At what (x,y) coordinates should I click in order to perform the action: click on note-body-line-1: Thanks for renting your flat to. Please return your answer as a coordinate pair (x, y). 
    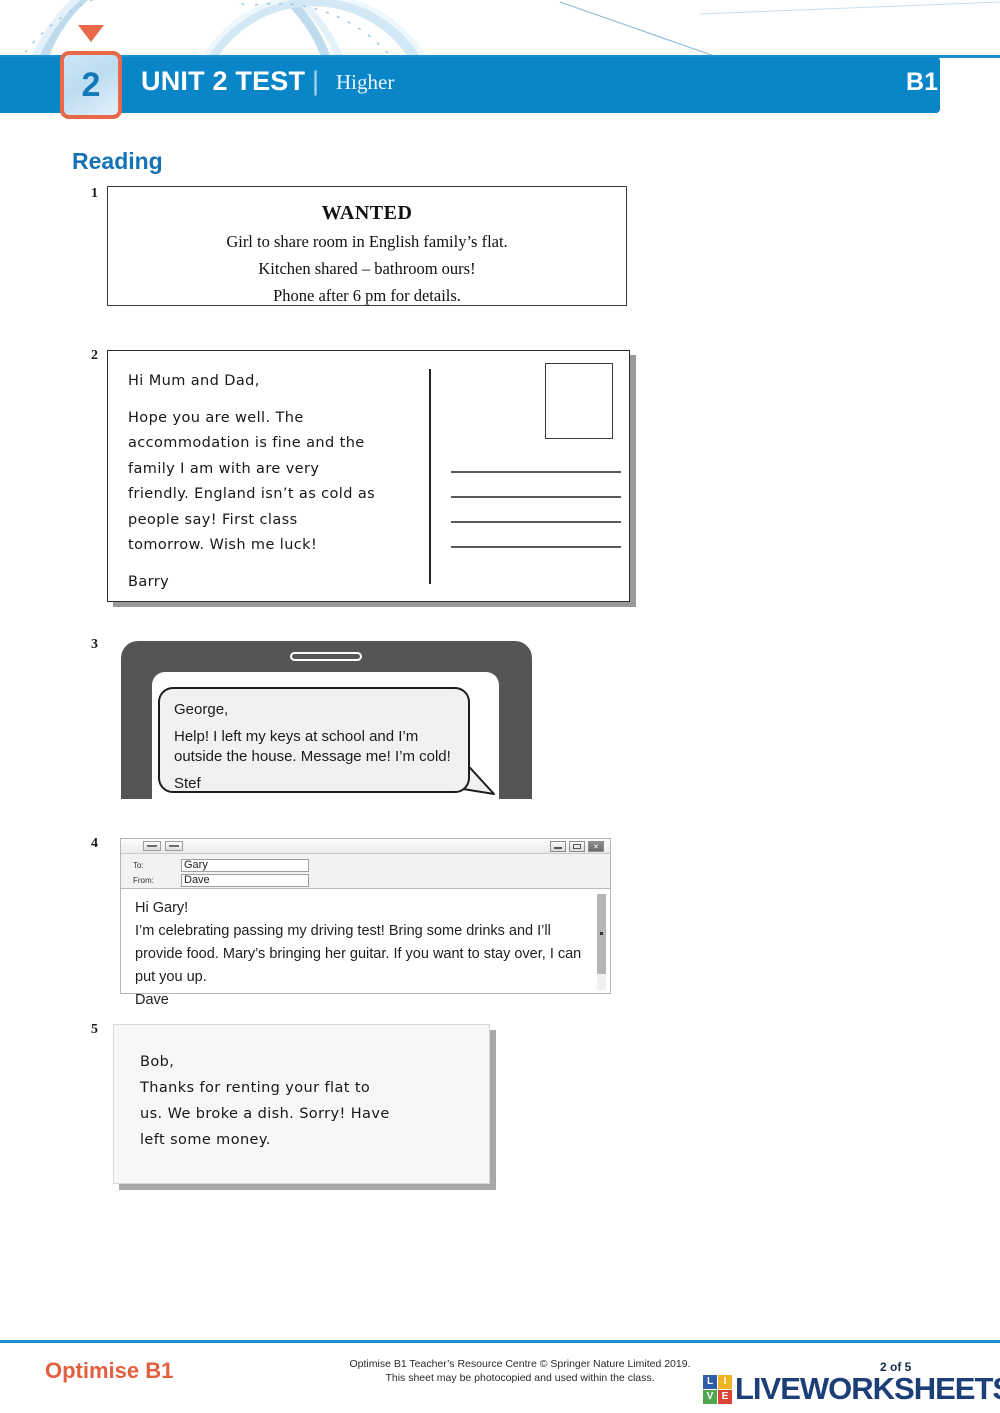
    Looking at the image, I should click on (255, 1088).